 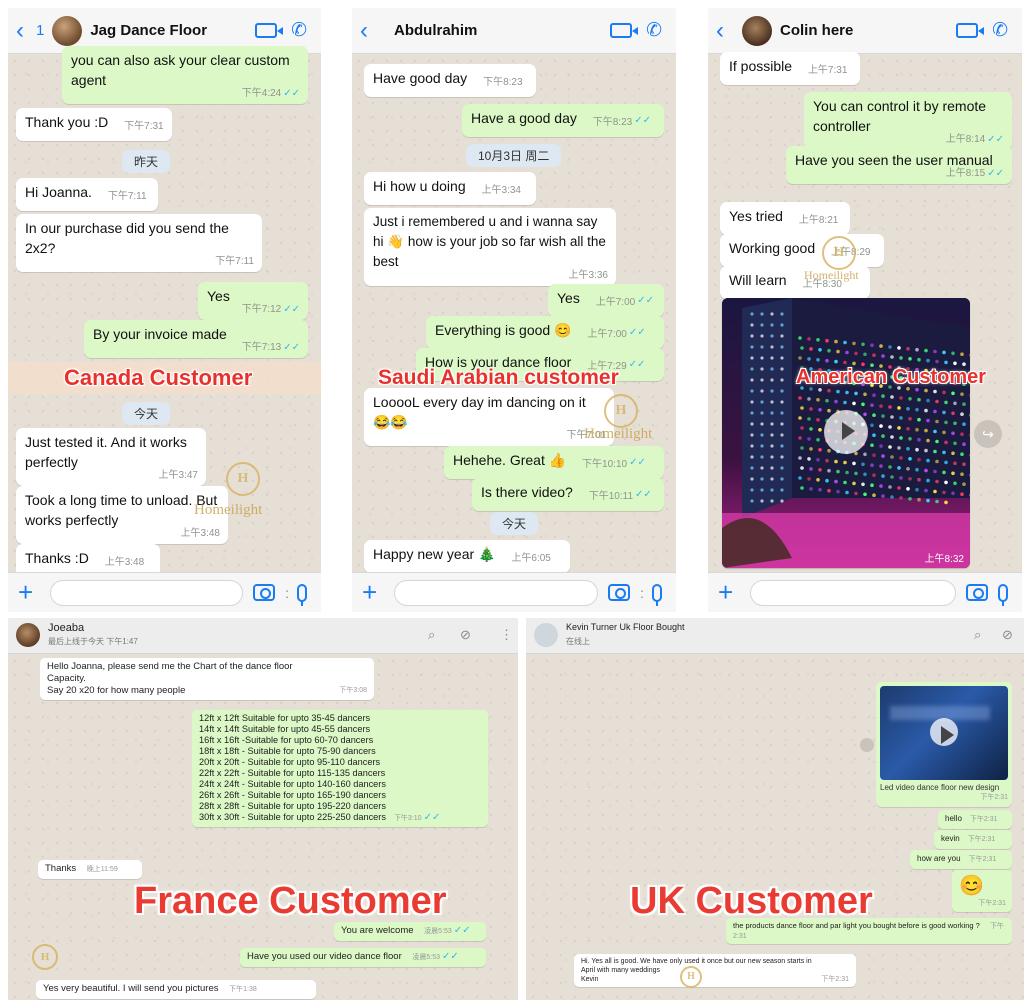 I want to click on message-time: 下午2:31, so click(x=983, y=819).